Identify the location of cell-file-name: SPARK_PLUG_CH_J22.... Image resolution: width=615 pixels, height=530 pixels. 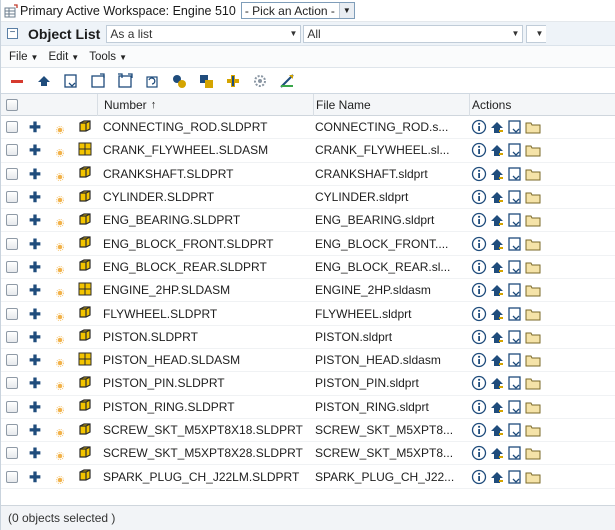
(391, 477).